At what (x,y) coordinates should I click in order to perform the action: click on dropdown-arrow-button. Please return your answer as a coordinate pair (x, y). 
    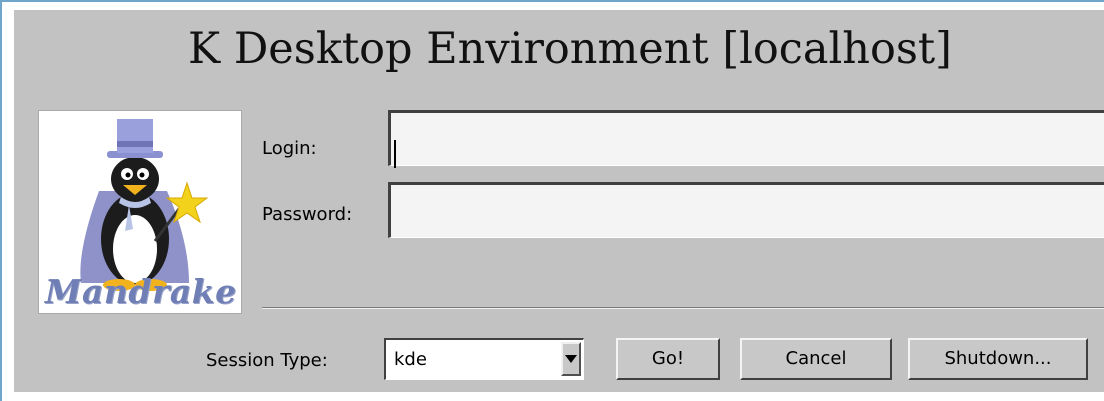
    Looking at the image, I should click on (571, 359).